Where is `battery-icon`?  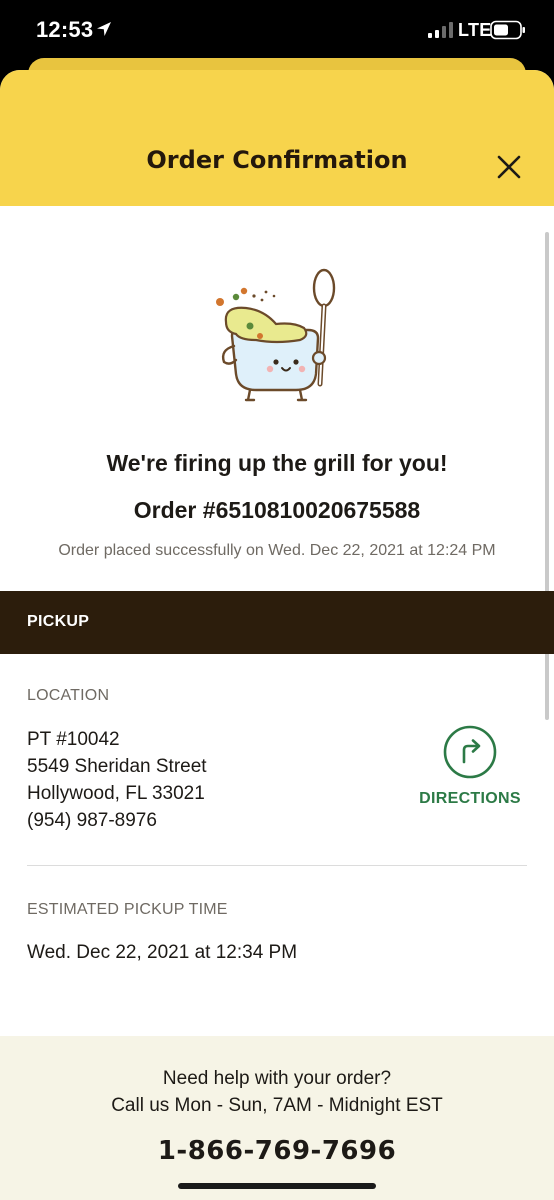 battery-icon is located at coordinates (507, 30).